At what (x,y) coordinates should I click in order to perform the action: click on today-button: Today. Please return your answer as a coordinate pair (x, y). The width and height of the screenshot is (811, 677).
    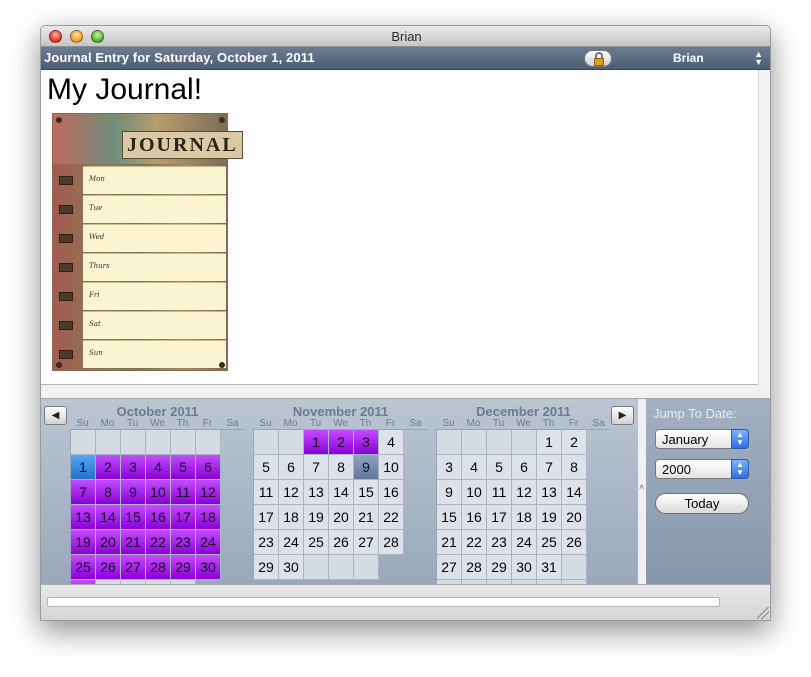
    Looking at the image, I should click on (702, 503).